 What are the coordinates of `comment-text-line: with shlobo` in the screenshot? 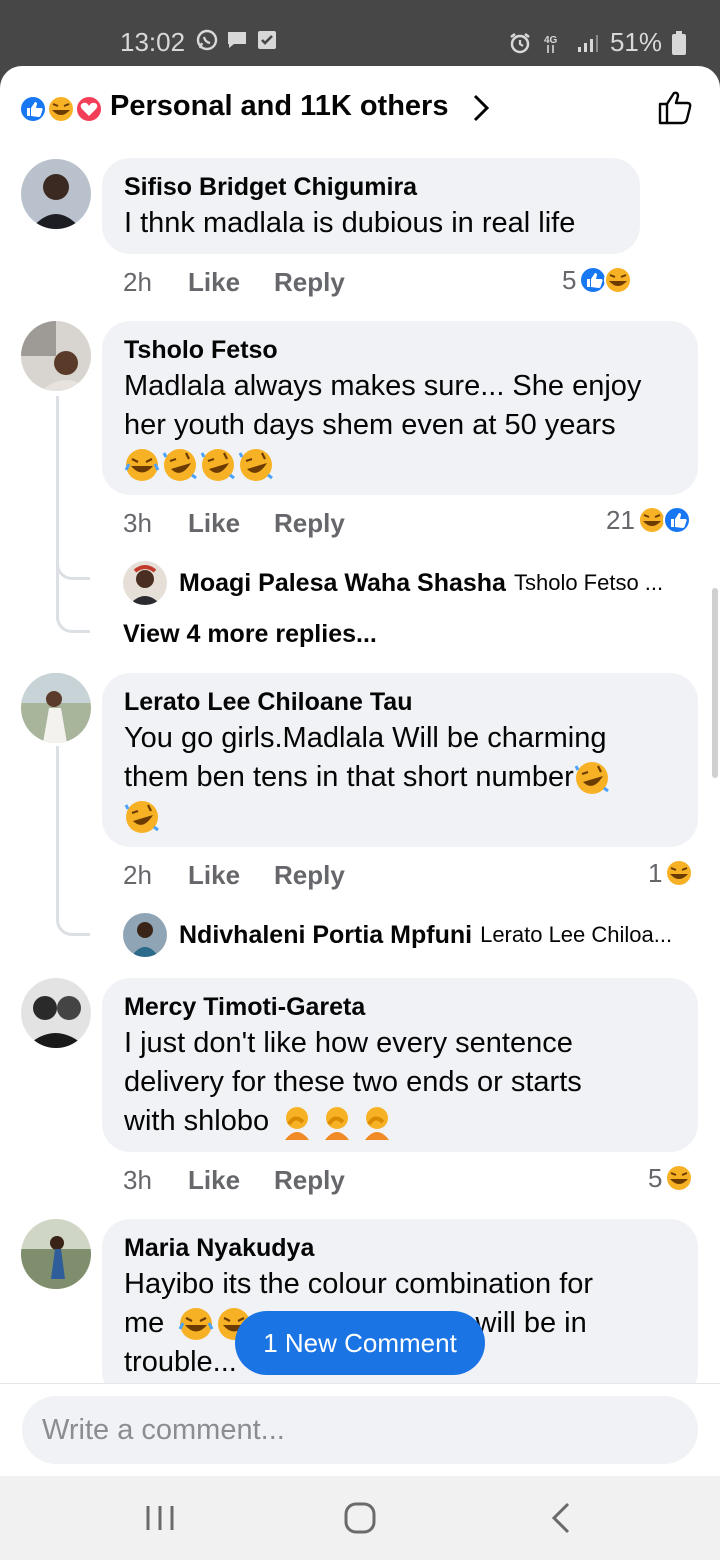 It's located at (197, 1121).